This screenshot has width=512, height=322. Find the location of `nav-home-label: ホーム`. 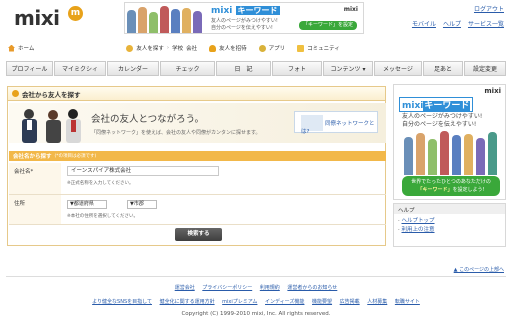

nav-home-label: ホーム is located at coordinates (26, 49).